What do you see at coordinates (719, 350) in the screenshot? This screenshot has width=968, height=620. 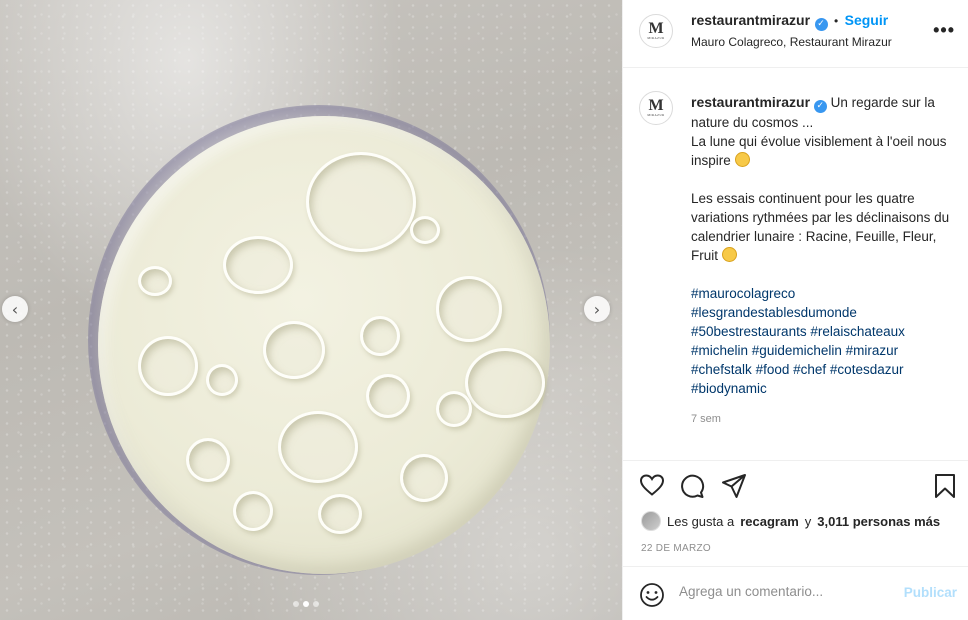 I see `hashtag-link: #michelin` at bounding box center [719, 350].